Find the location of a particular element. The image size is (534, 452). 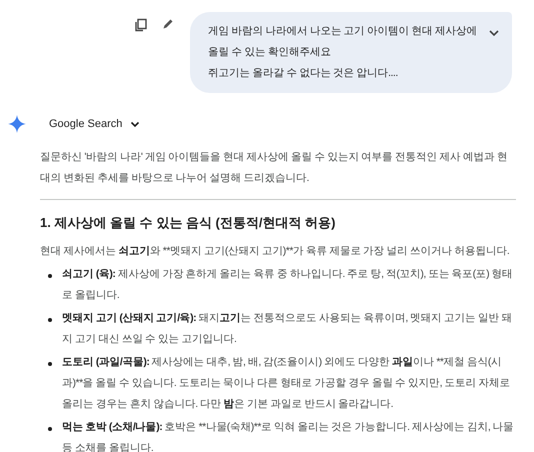

bullet-text: 쇠고기 (육): 제사상에 가장 흔하게 올리는 육류 중 하나입니다. 주로 탕, 적(꼬치), 또는 육포(포) 형태로 올립니다. is located at coordinates (288, 285).